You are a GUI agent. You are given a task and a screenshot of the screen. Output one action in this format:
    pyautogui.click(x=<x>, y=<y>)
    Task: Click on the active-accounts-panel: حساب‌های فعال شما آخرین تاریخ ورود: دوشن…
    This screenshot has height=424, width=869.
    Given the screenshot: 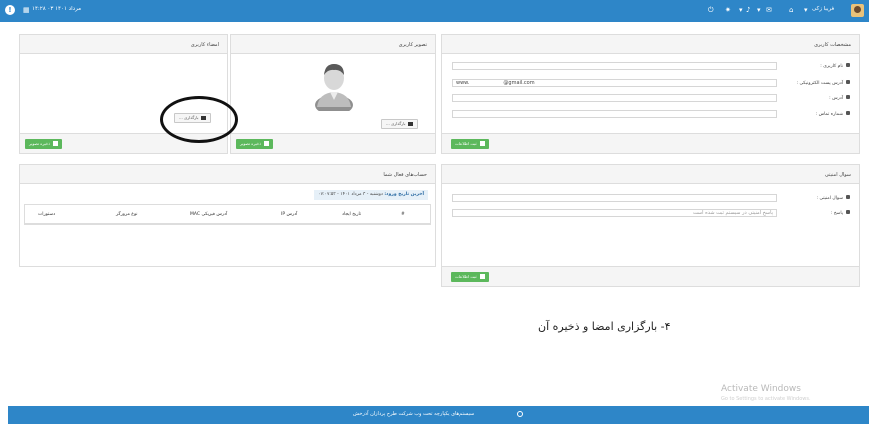 What is the action you would take?
    pyautogui.click(x=227, y=215)
    